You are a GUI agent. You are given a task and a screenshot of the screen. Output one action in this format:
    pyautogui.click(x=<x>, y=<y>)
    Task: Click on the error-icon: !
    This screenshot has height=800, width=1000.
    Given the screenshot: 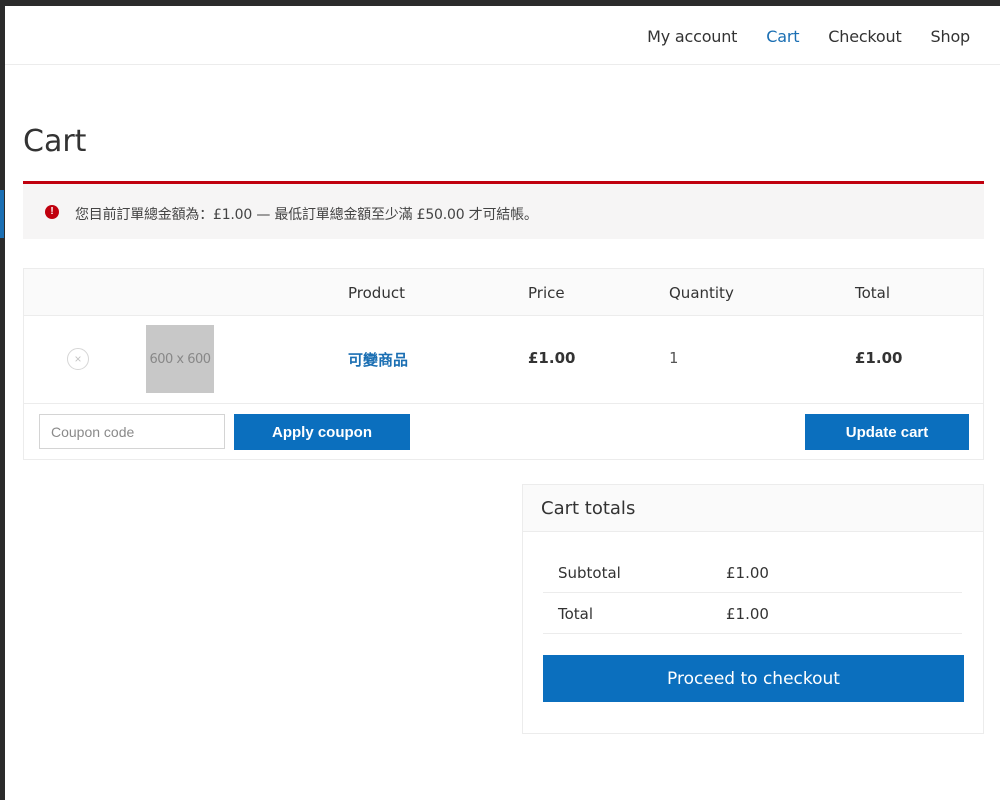 What is the action you would take?
    pyautogui.click(x=52, y=212)
    